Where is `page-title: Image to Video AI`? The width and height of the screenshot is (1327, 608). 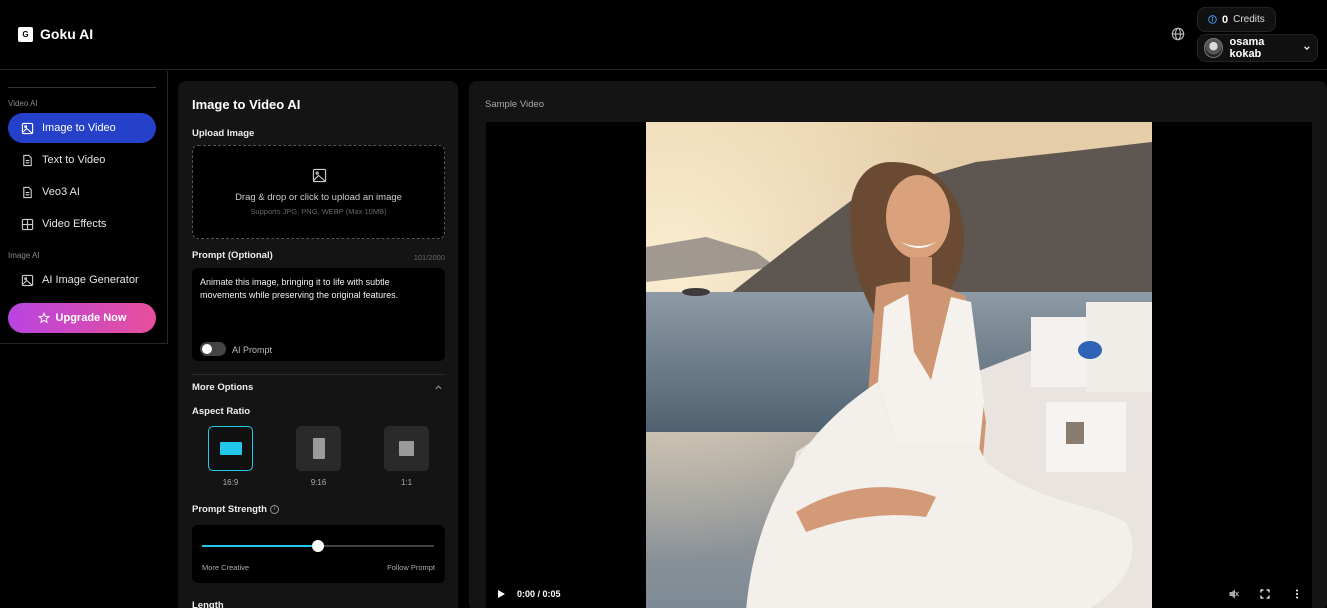 page-title: Image to Video AI is located at coordinates (246, 104).